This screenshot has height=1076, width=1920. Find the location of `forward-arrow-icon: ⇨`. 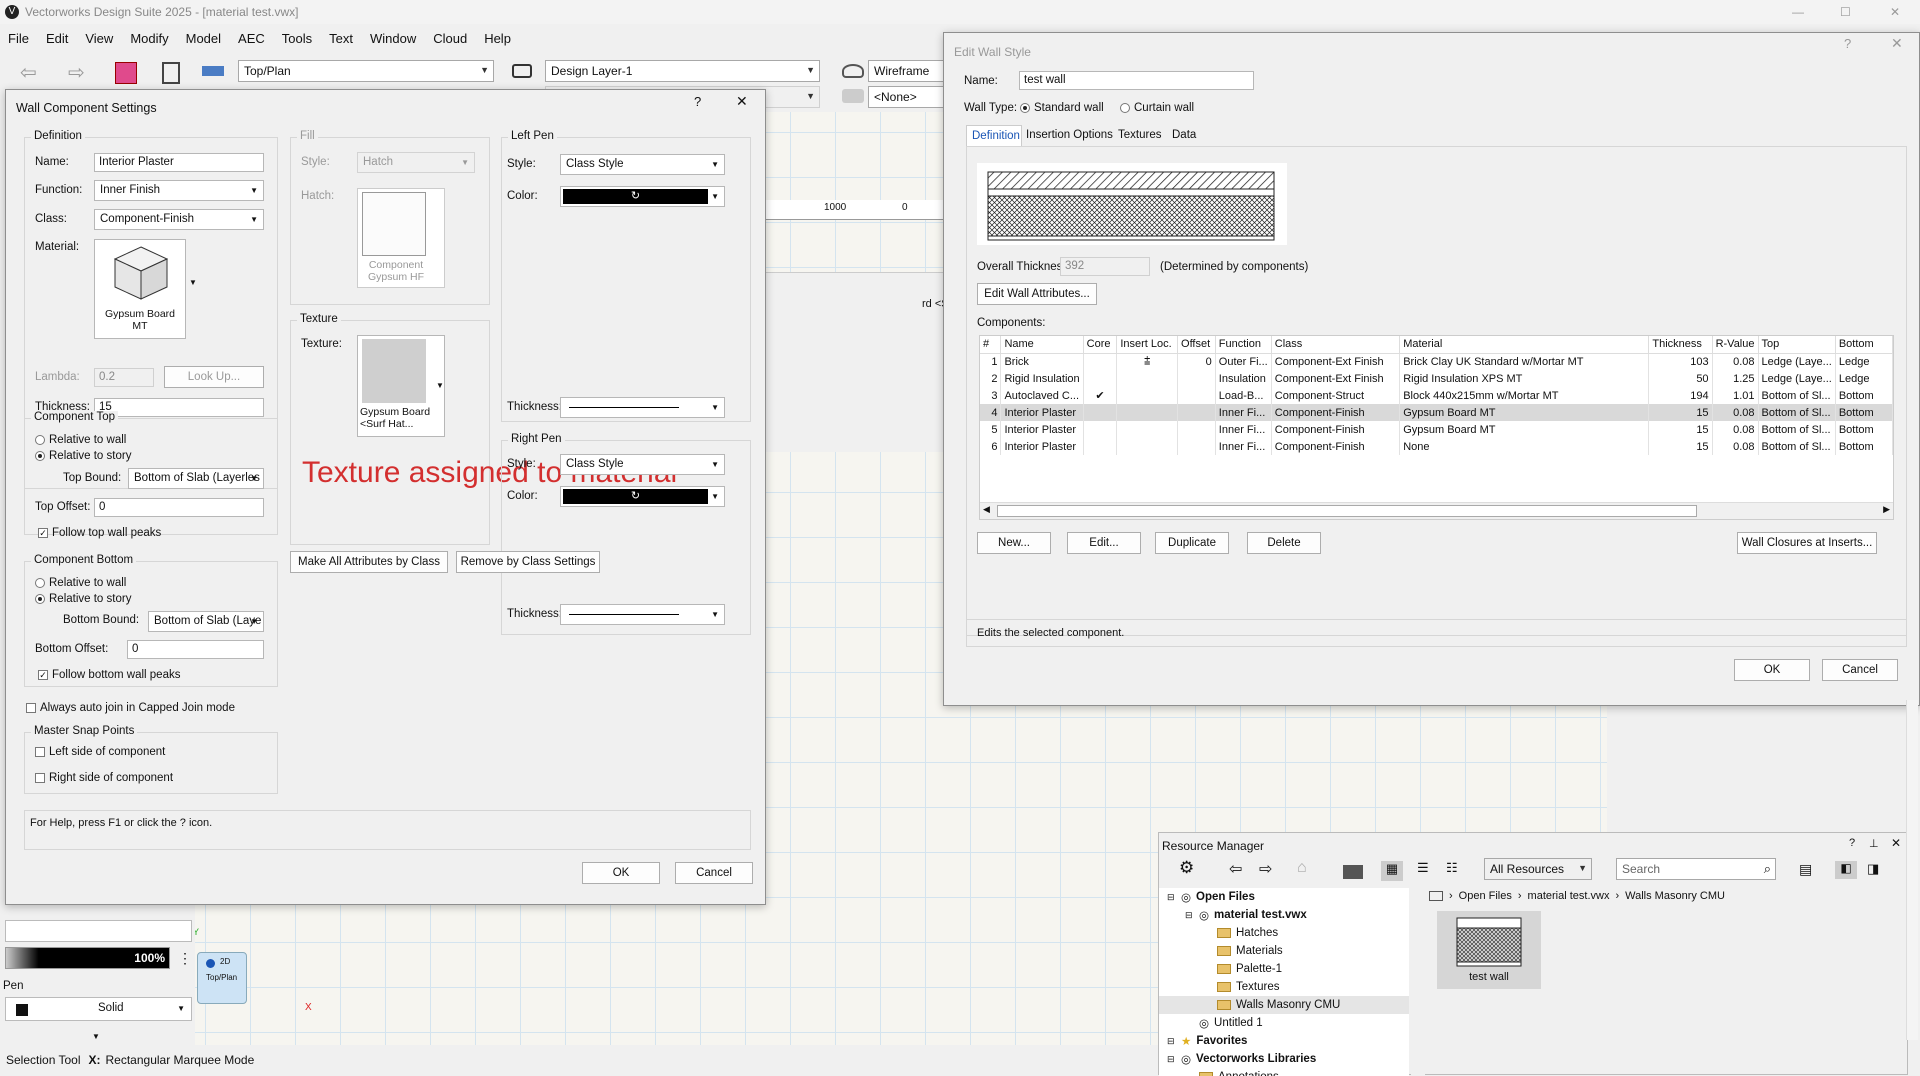

forward-arrow-icon: ⇨ is located at coordinates (76, 72).